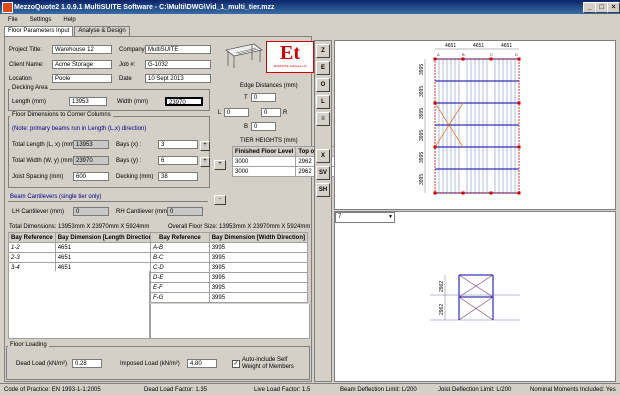  Describe the element at coordinates (178, 160) in the screenshot. I see `bays-y-input: 6` at that location.